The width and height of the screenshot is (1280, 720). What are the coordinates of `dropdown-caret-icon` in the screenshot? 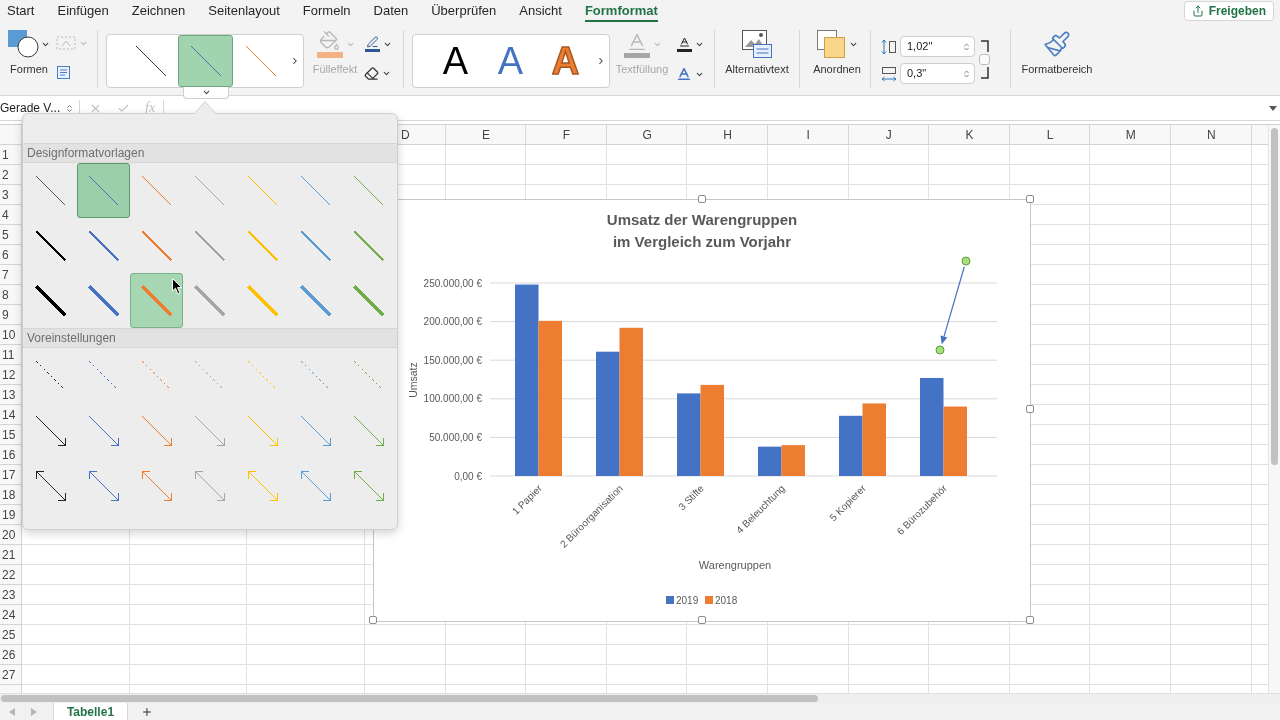 It's located at (1273, 108).